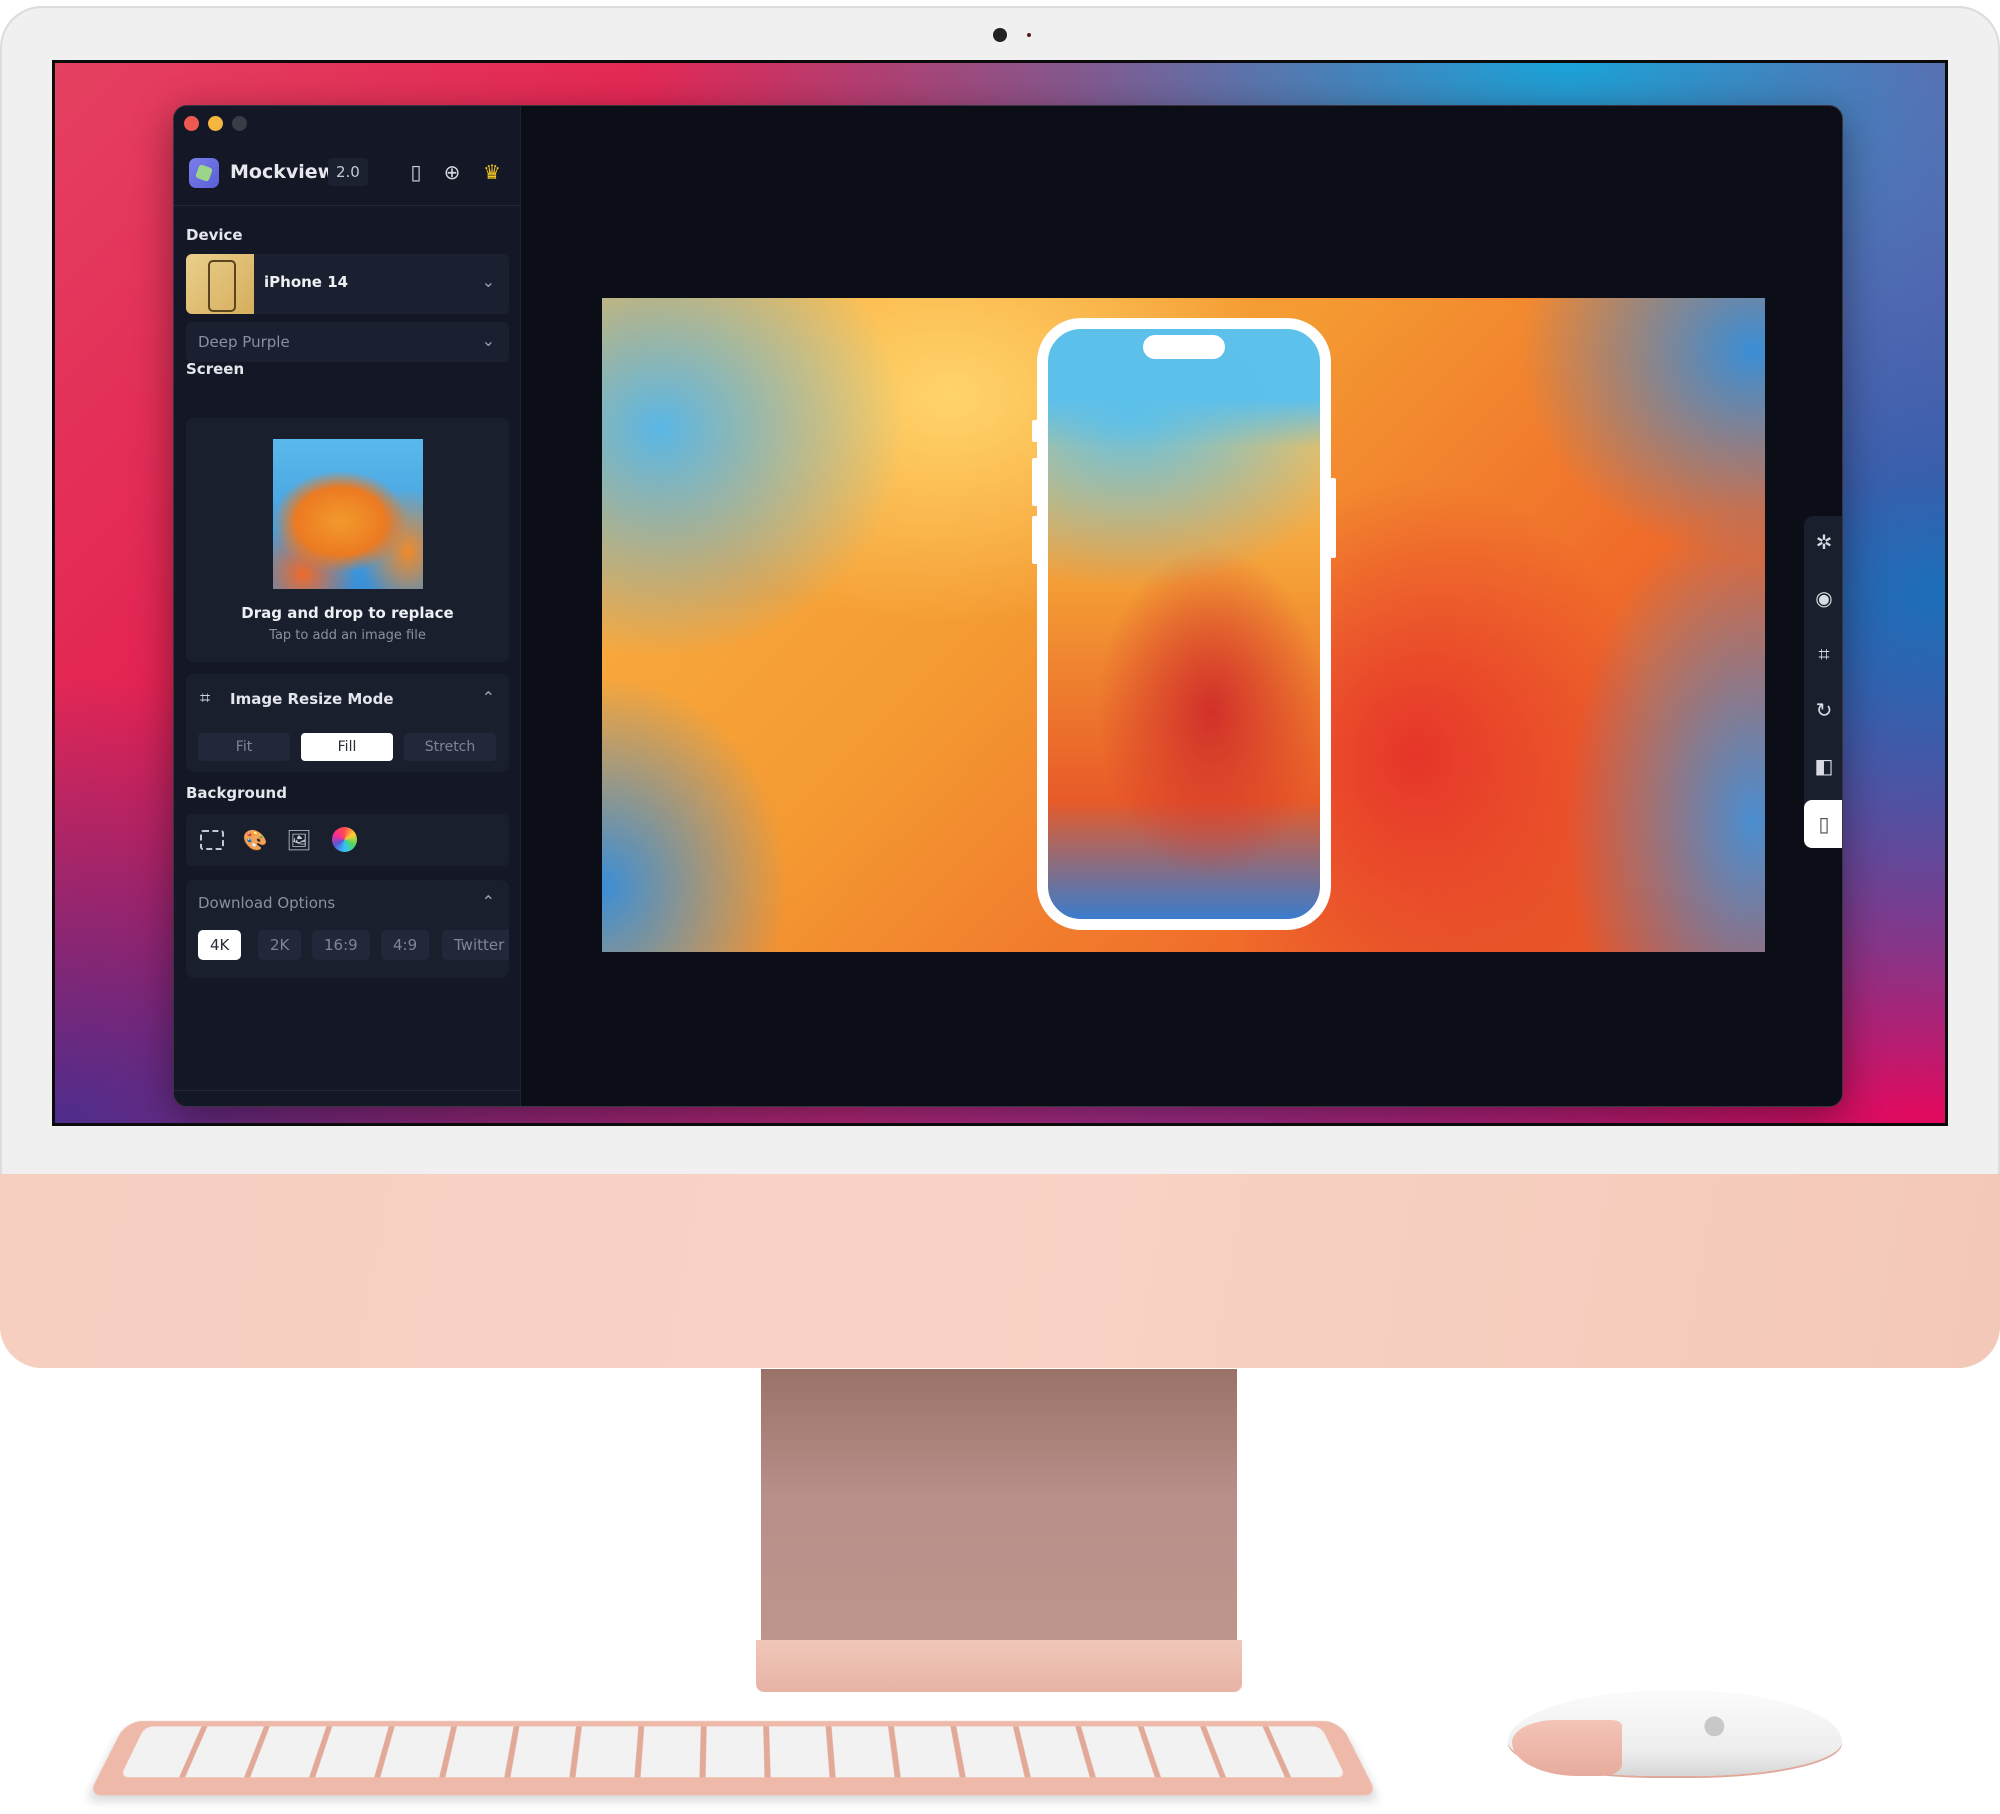 The image size is (2000, 1814). Describe the element at coordinates (244, 342) in the screenshot. I see `device-color-value: Deep Purple` at that location.